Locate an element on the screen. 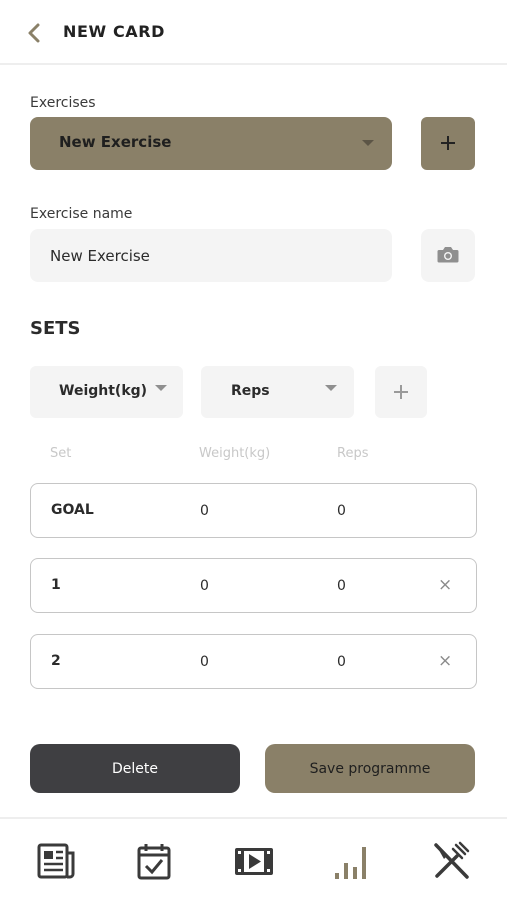 This screenshot has height=900, width=507. chevron-left-icon is located at coordinates (36, 33).